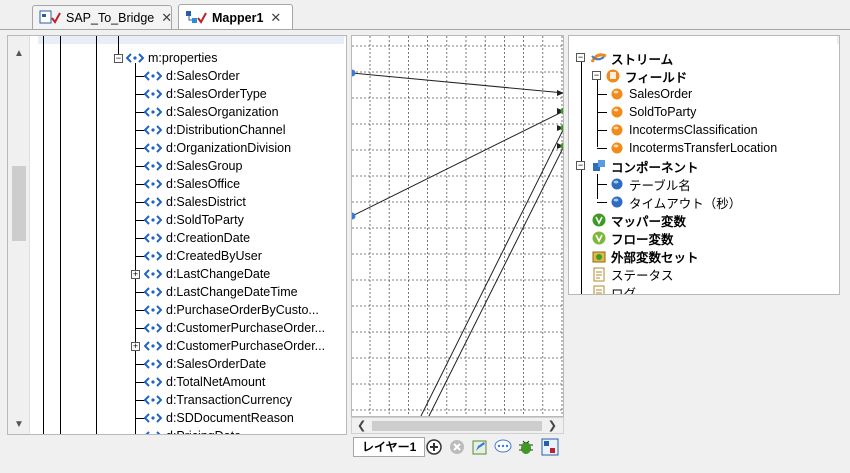  What do you see at coordinates (425, 15) in the screenshot?
I see `tab-bar: SAP_To_Bridge ✕ Mapper1 ✕` at bounding box center [425, 15].